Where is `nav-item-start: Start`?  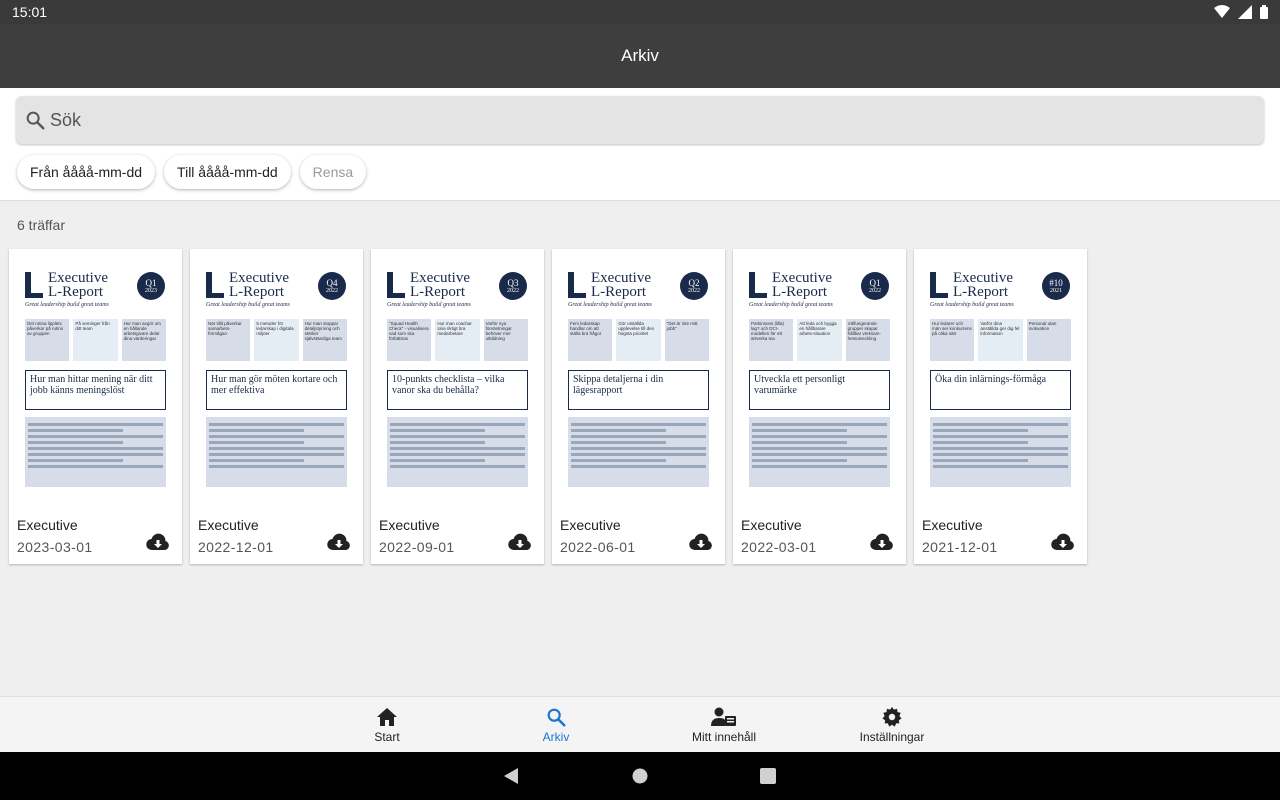
nav-item-start: Start is located at coordinates (387, 725).